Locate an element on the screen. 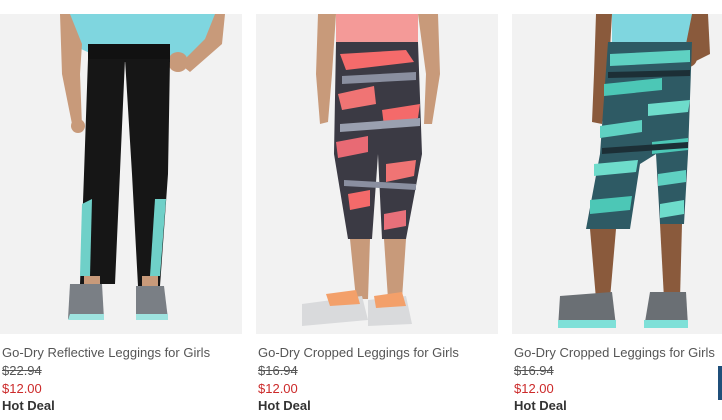 The image size is (722, 420). product-title: Go-Dry Reflective Leggings for Girls is located at coordinates (106, 352).